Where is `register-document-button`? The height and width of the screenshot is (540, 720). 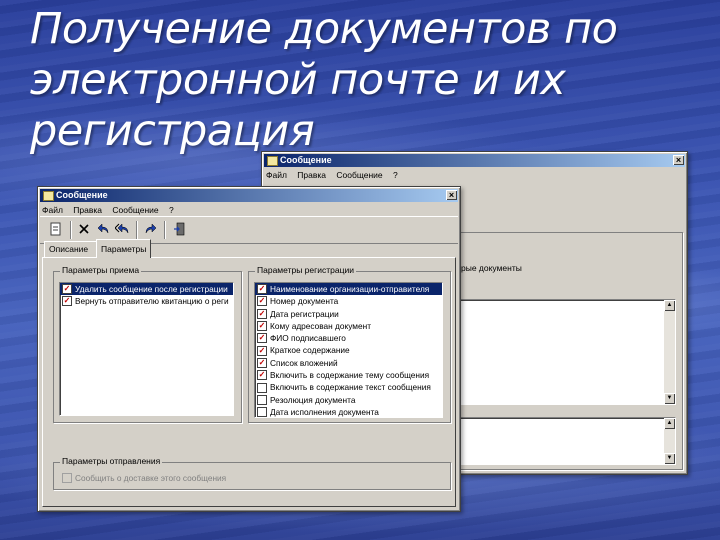
register-document-button is located at coordinates (56, 229).